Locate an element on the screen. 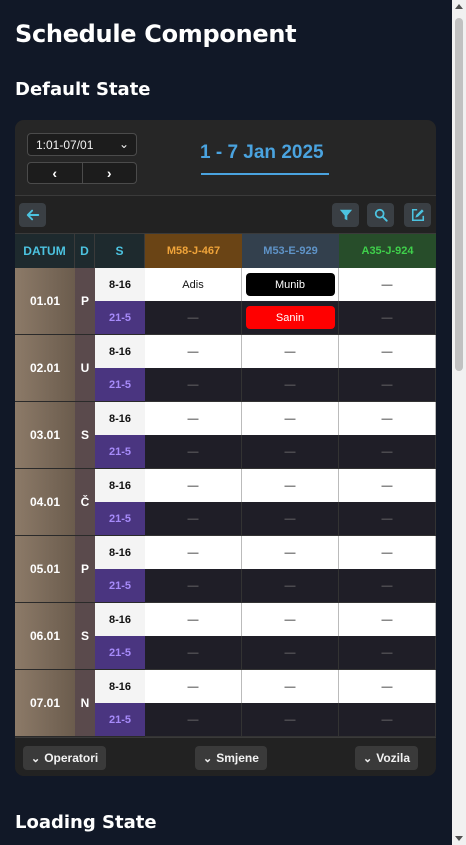 Image resolution: width=466 pixels, height=845 pixels. date-range-select: 1:01-07/01 ⌄ is located at coordinates (82, 144).